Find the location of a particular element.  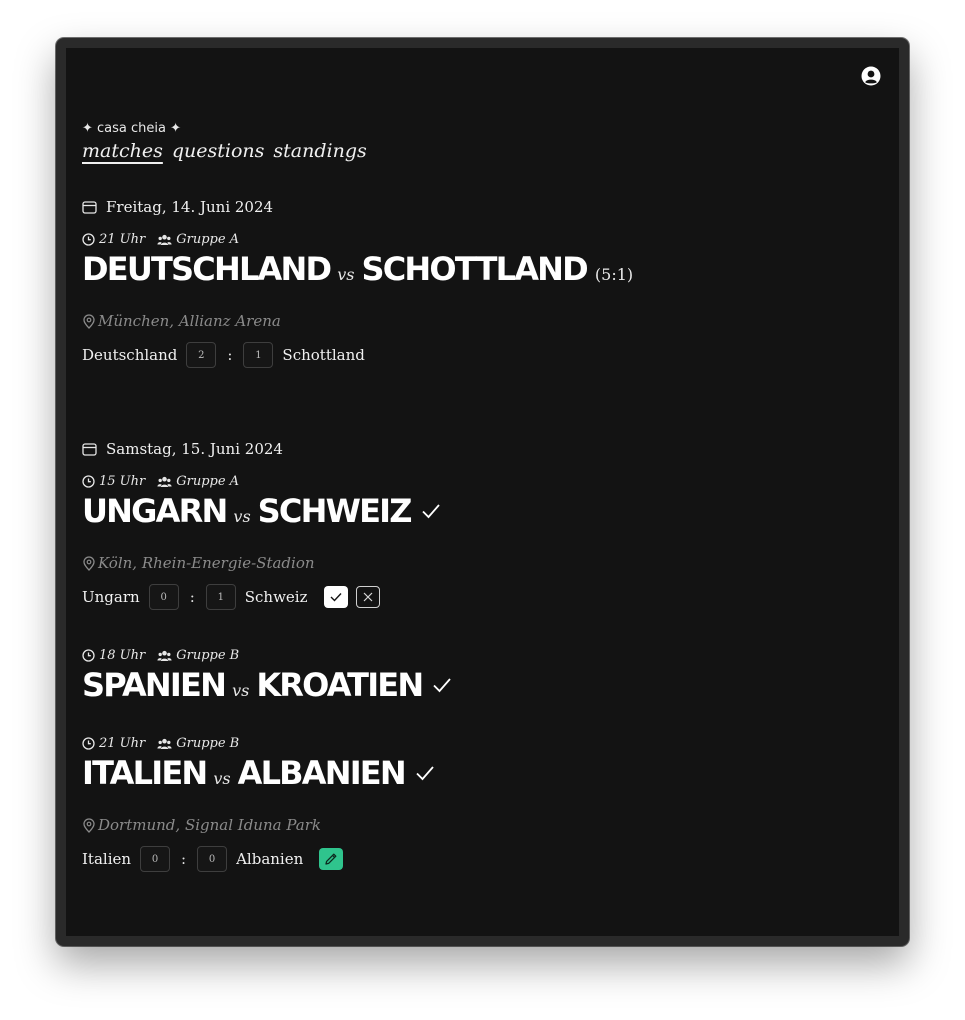

user-avatar-icon is located at coordinates (871, 76).